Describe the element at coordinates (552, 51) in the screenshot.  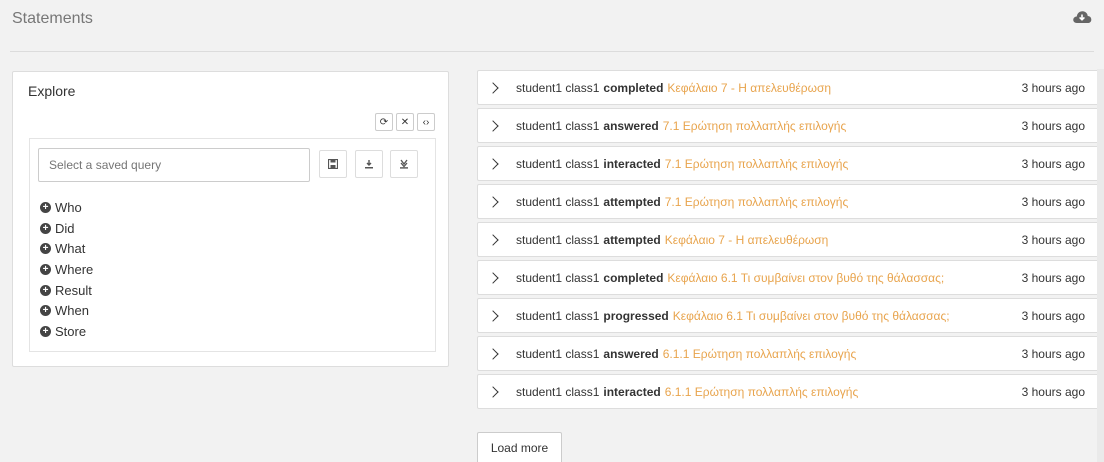
I see `header-divider` at that location.